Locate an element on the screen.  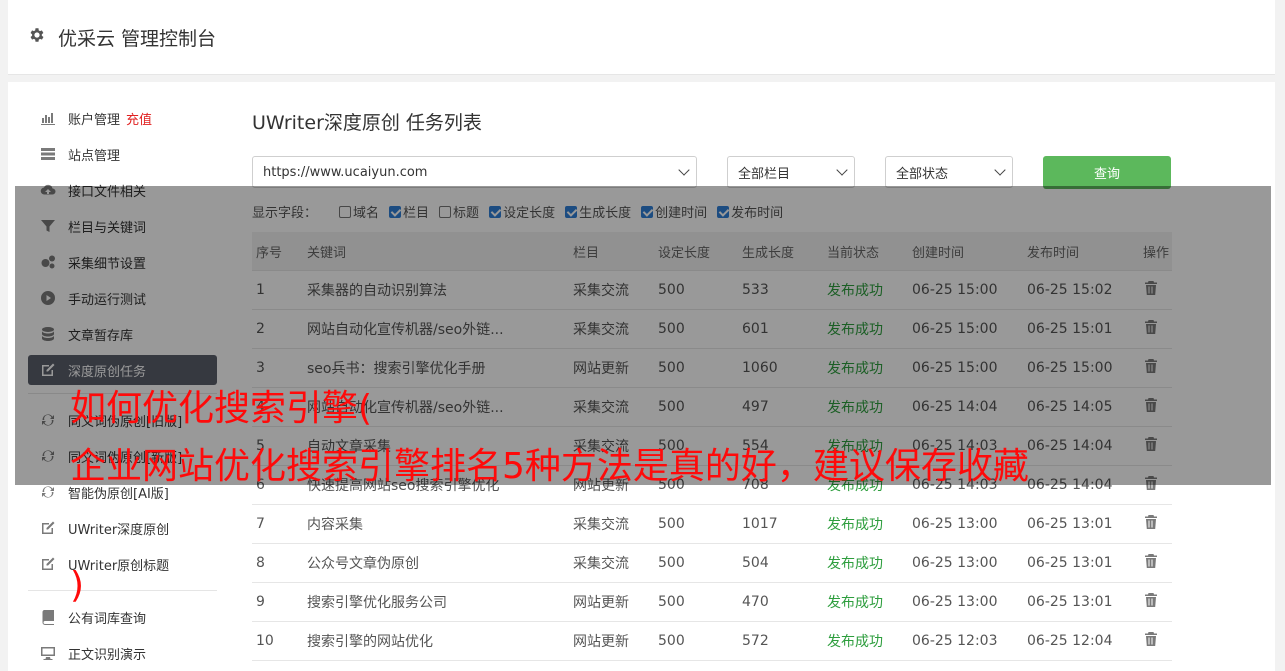
table-cell: 1017 is located at coordinates (760, 524).